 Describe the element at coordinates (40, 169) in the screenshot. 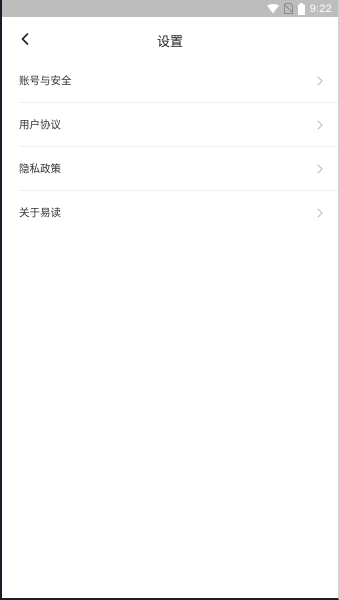

I see `settings-item-label: 隐私政策` at that location.